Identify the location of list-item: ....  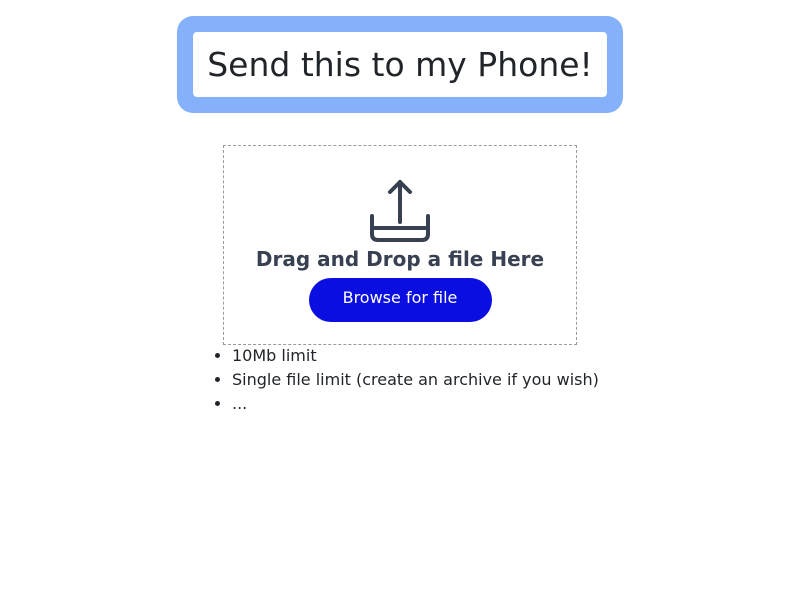
(415, 404).